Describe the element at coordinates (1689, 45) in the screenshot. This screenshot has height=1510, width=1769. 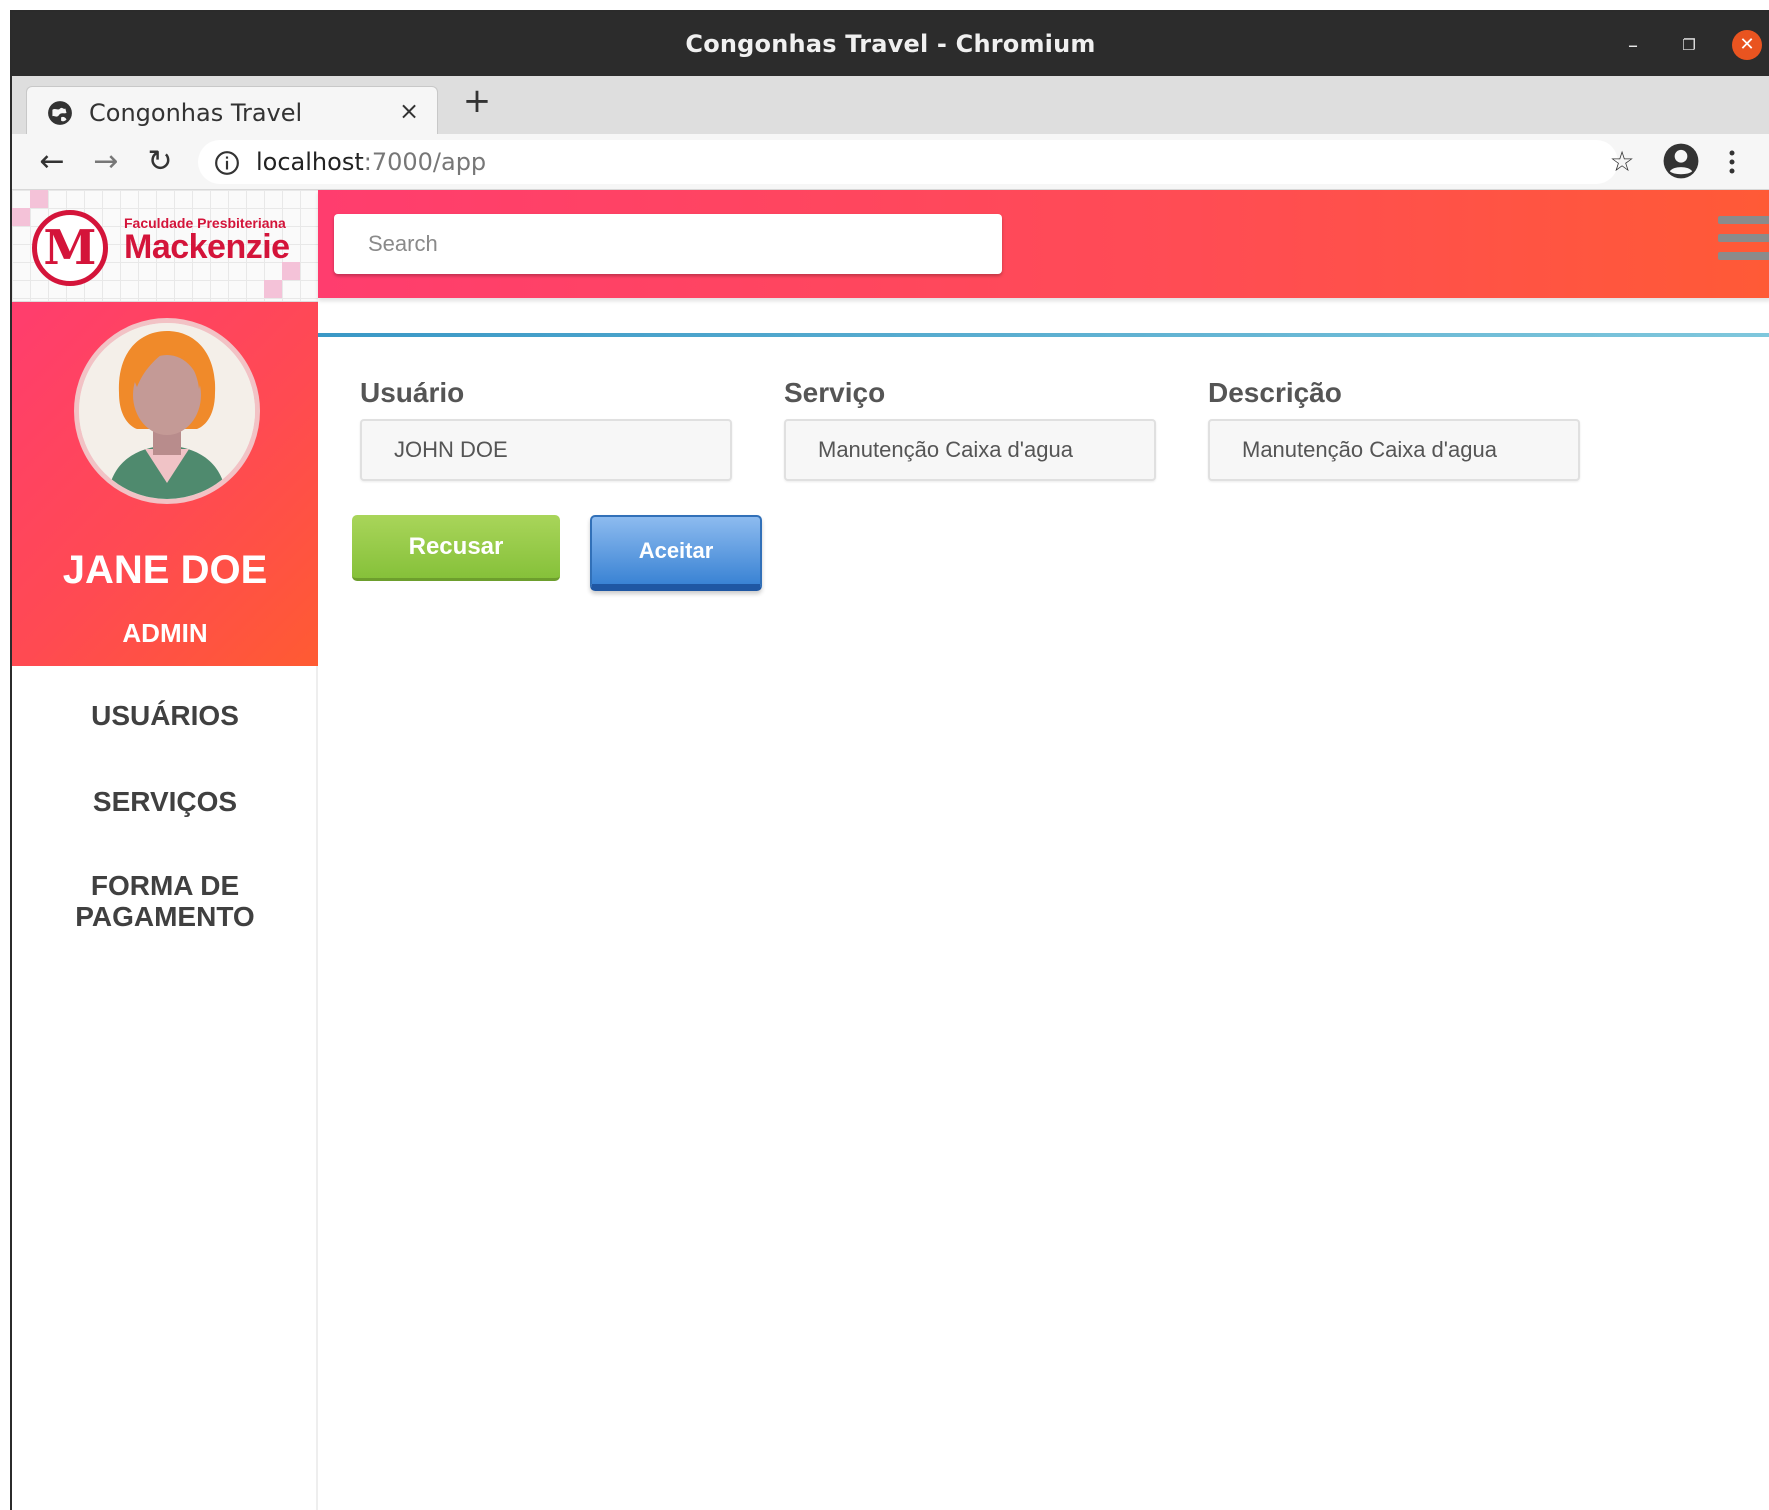
I see `maximize-icon: ❐` at that location.